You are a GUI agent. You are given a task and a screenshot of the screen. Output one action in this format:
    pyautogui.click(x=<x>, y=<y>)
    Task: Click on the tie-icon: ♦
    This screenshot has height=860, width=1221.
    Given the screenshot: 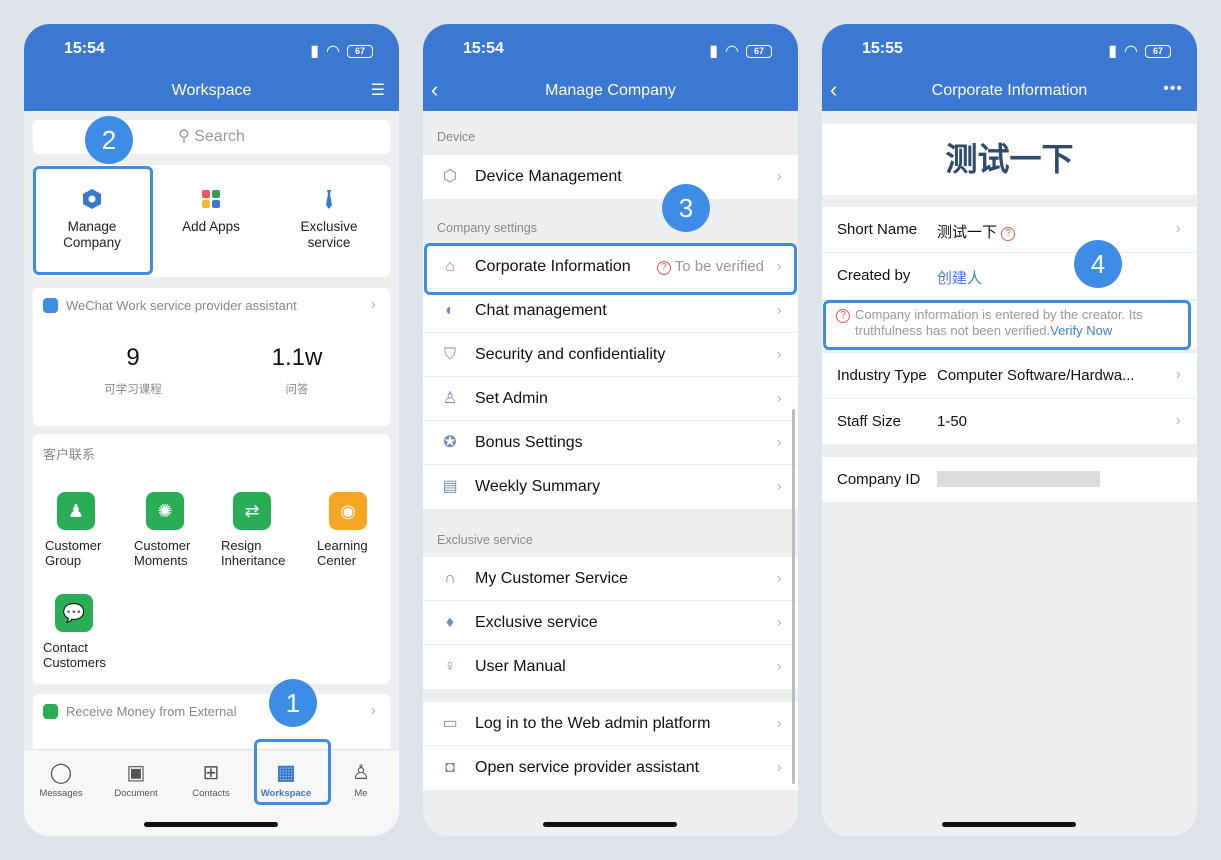 What is the action you would take?
    pyautogui.click(x=450, y=622)
    